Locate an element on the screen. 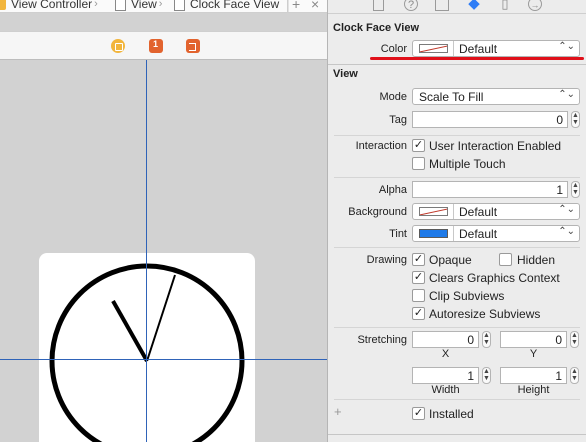 This screenshot has width=586, height=442. clock-circle is located at coordinates (147, 352).